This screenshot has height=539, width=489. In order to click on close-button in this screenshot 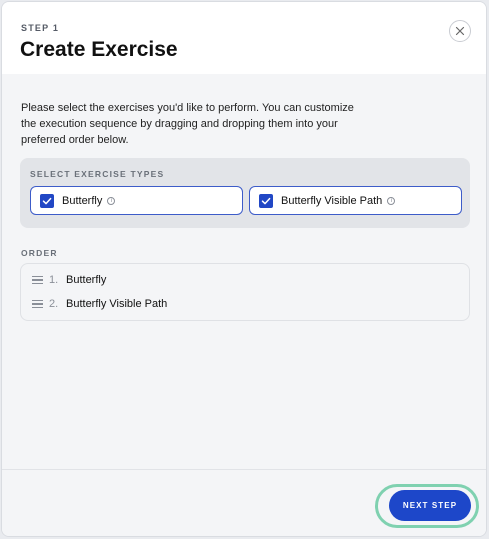, I will do `click(460, 31)`.